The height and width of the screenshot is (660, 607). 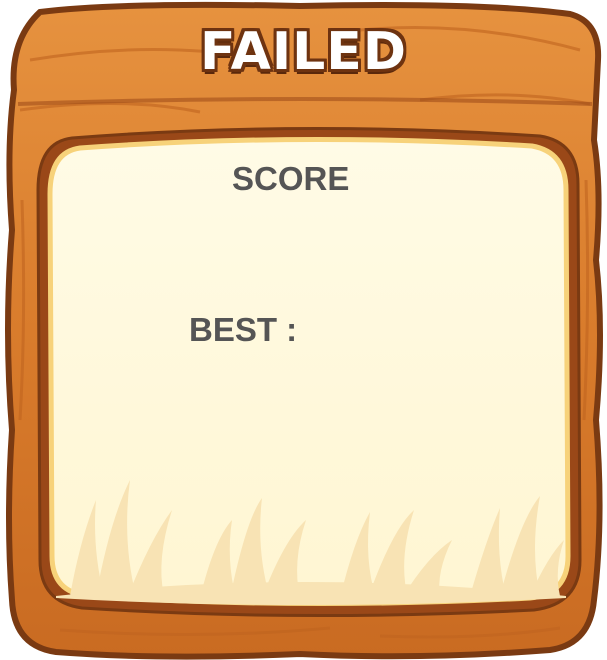 I want to click on dialog-title: FAILED, so click(x=303, y=52).